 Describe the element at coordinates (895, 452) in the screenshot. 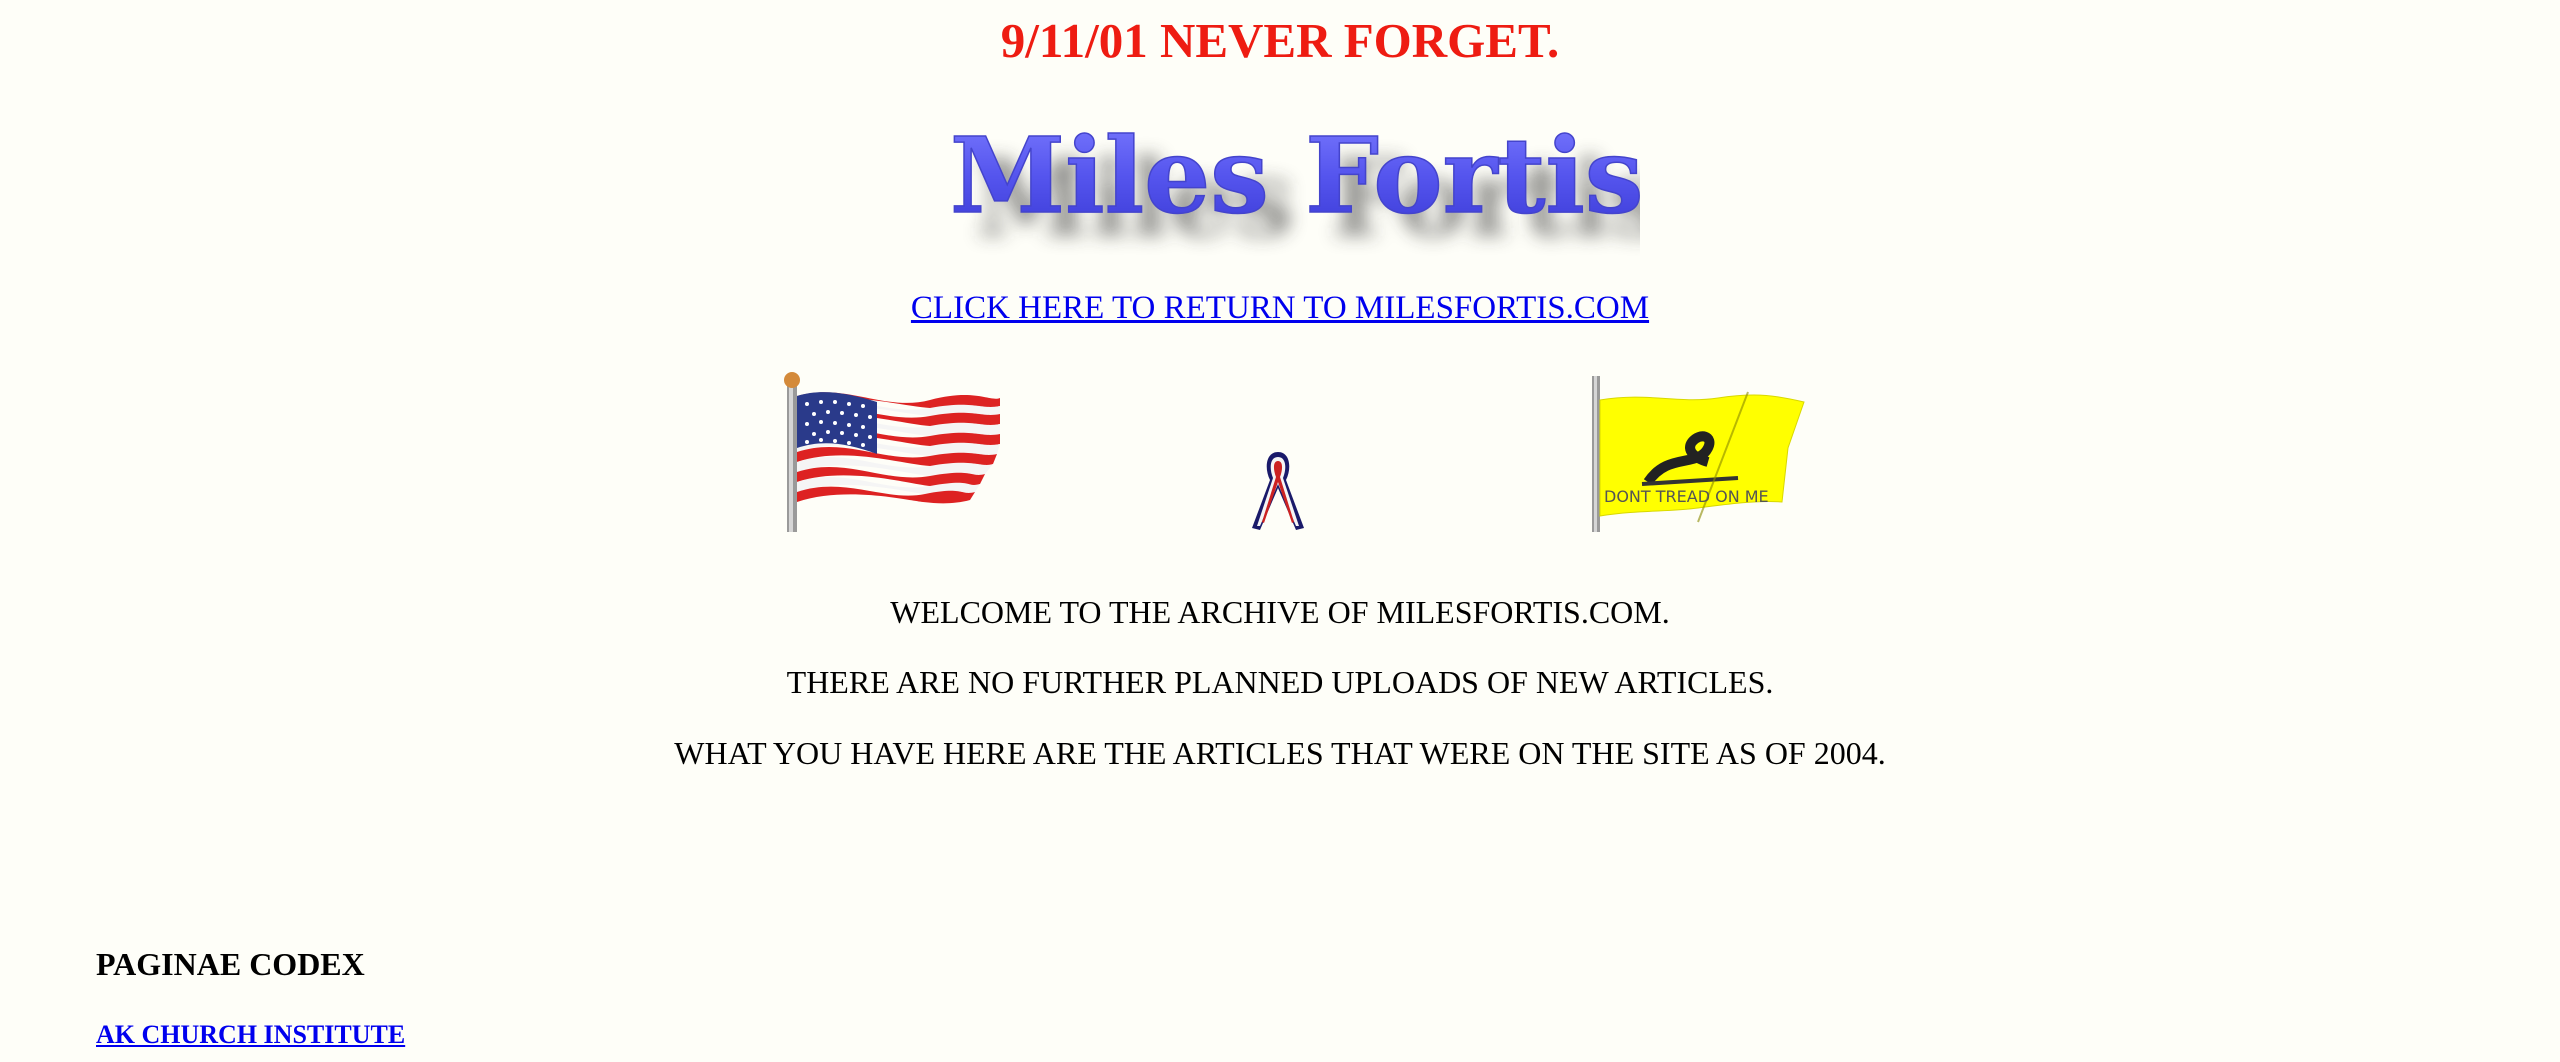

I see `american-flag-icon` at that location.